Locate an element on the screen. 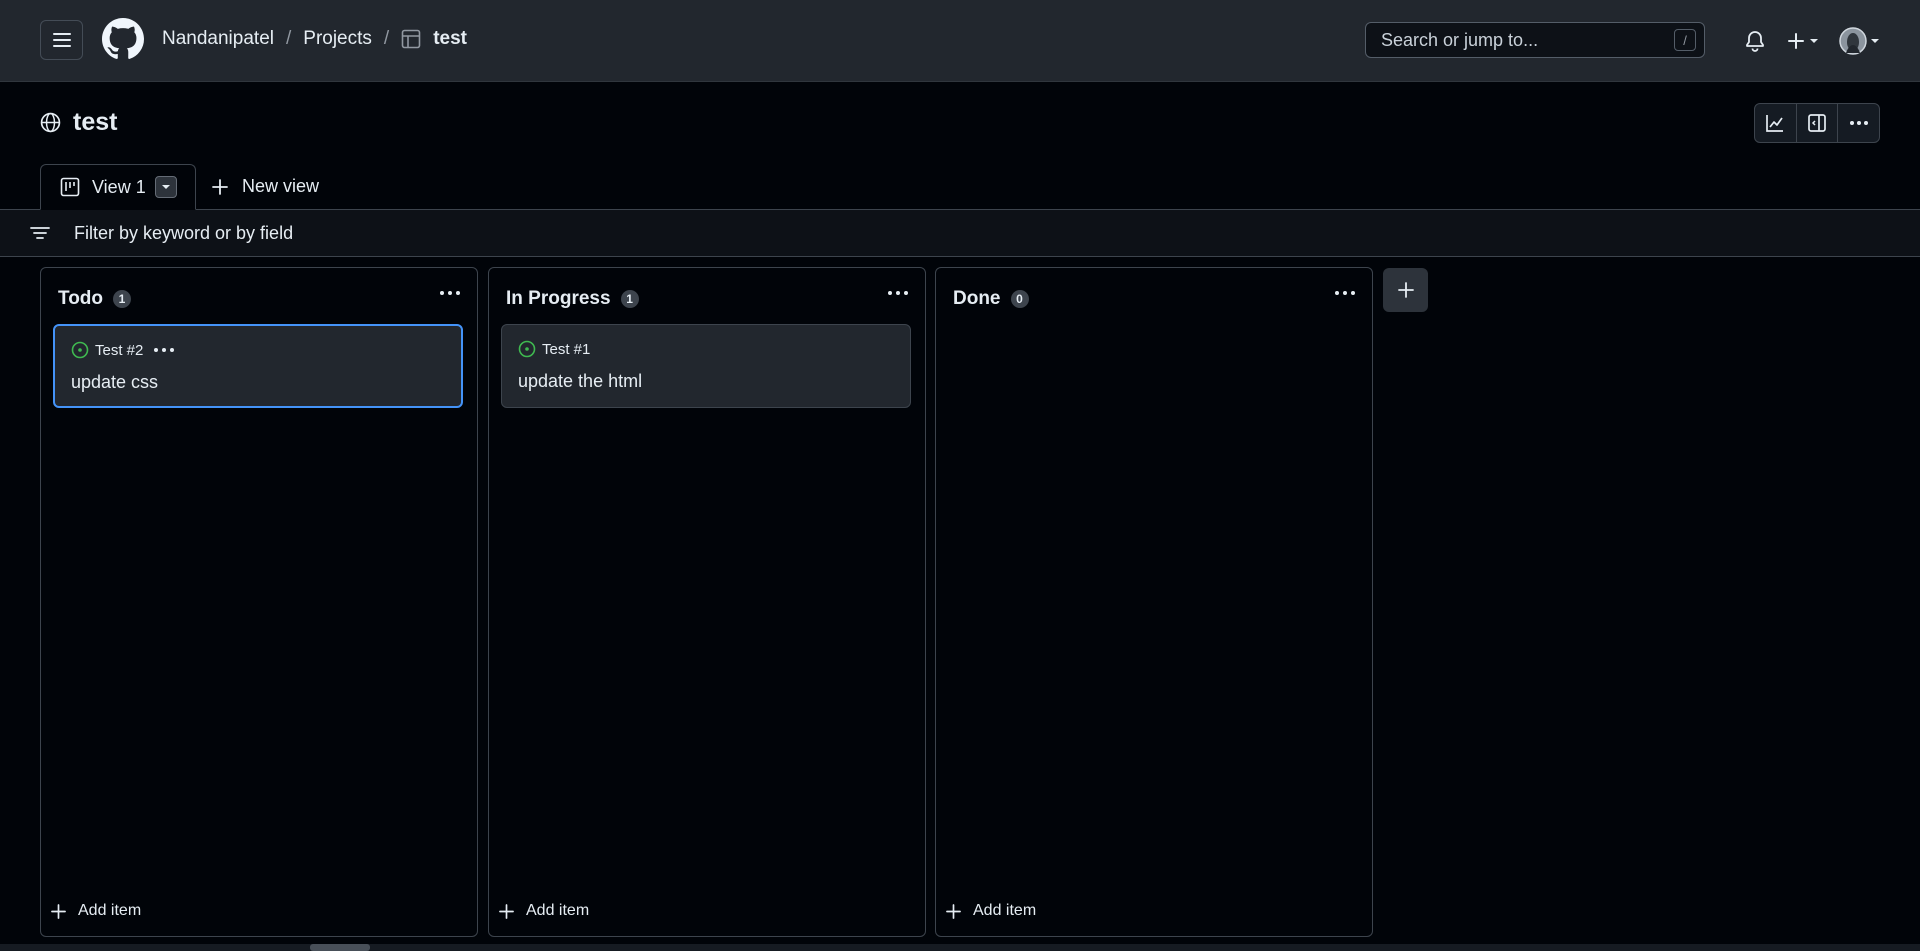 This screenshot has height=951, width=1920. breadcrumb-projects: Projects is located at coordinates (337, 39).